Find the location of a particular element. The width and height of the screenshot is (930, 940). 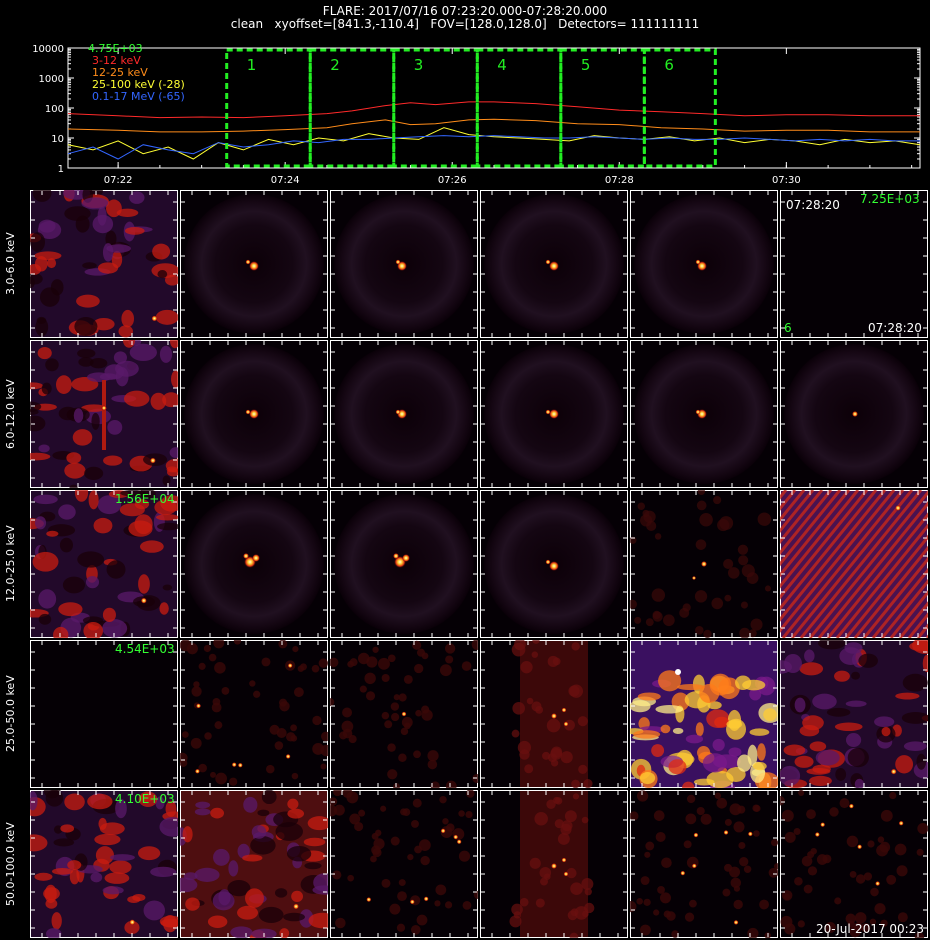

image-tile-r5-c5 is located at coordinates (704, 864).